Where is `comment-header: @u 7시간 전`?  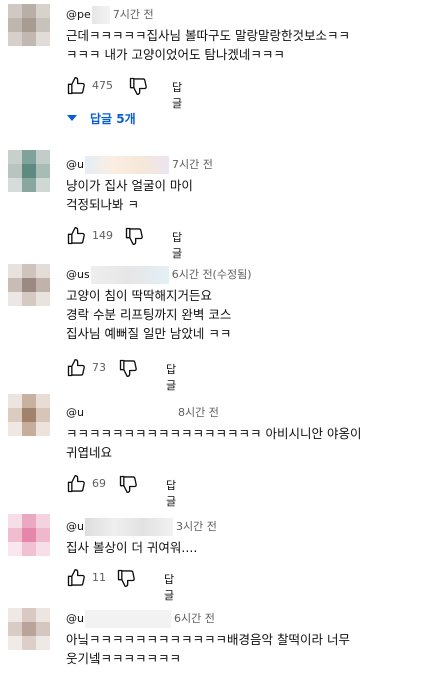
comment-header: @u 7시간 전 is located at coordinates (139, 165).